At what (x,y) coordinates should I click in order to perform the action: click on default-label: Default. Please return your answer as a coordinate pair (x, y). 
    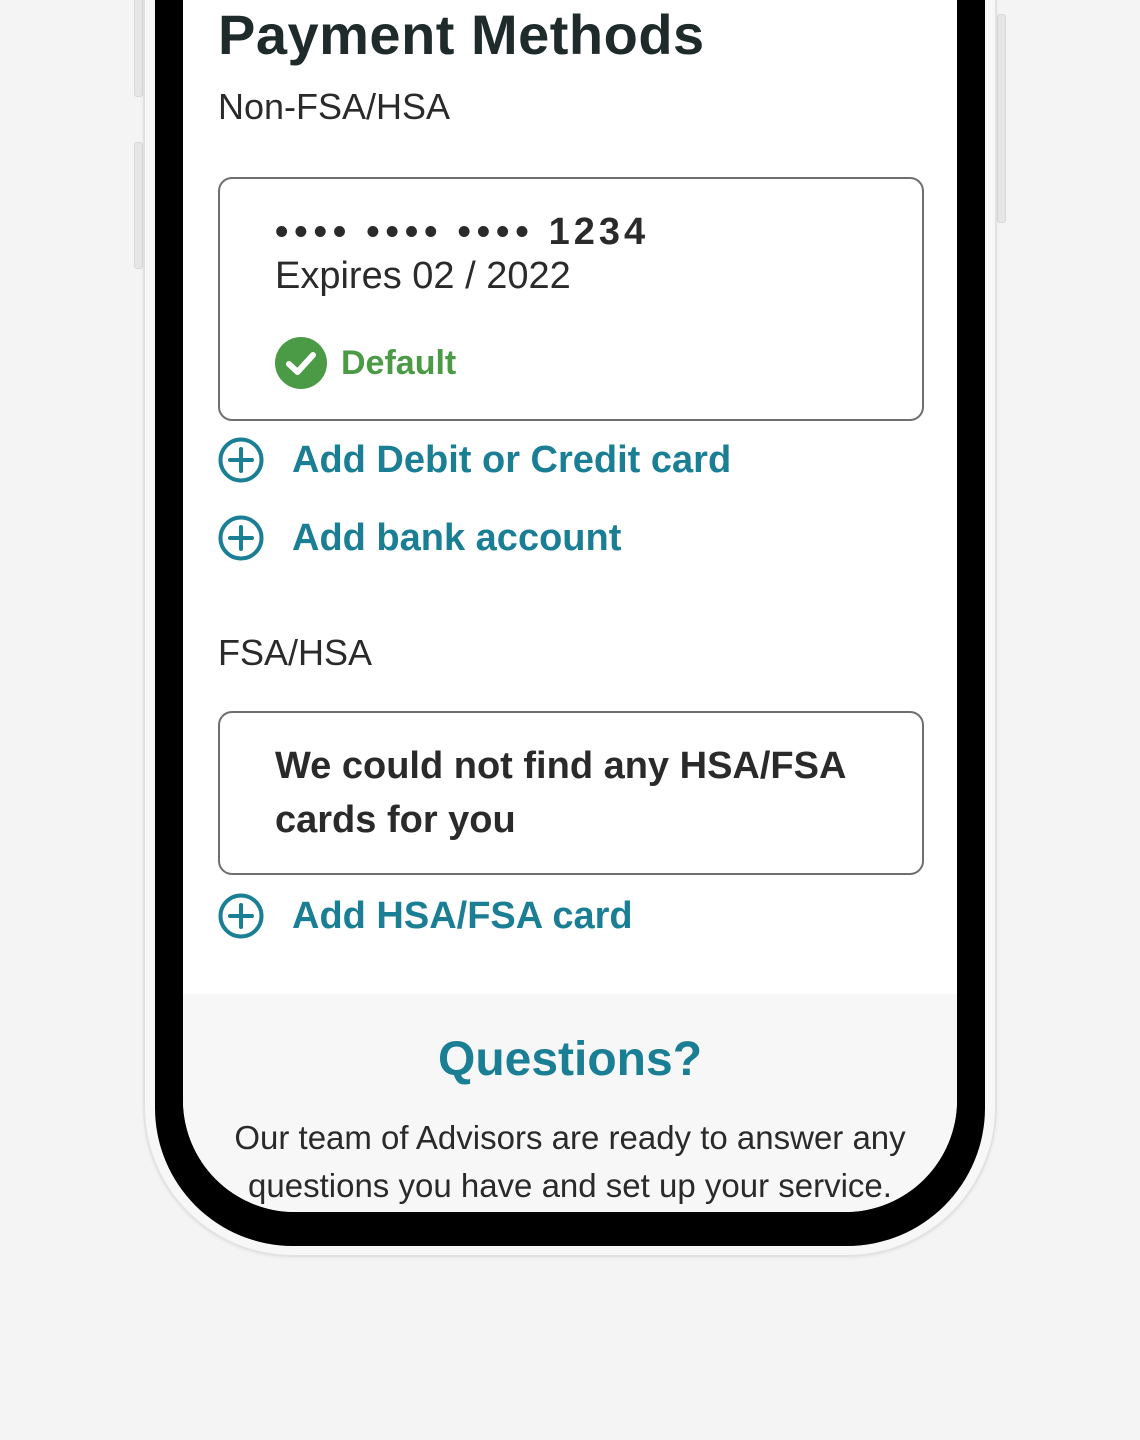
    Looking at the image, I should click on (399, 362).